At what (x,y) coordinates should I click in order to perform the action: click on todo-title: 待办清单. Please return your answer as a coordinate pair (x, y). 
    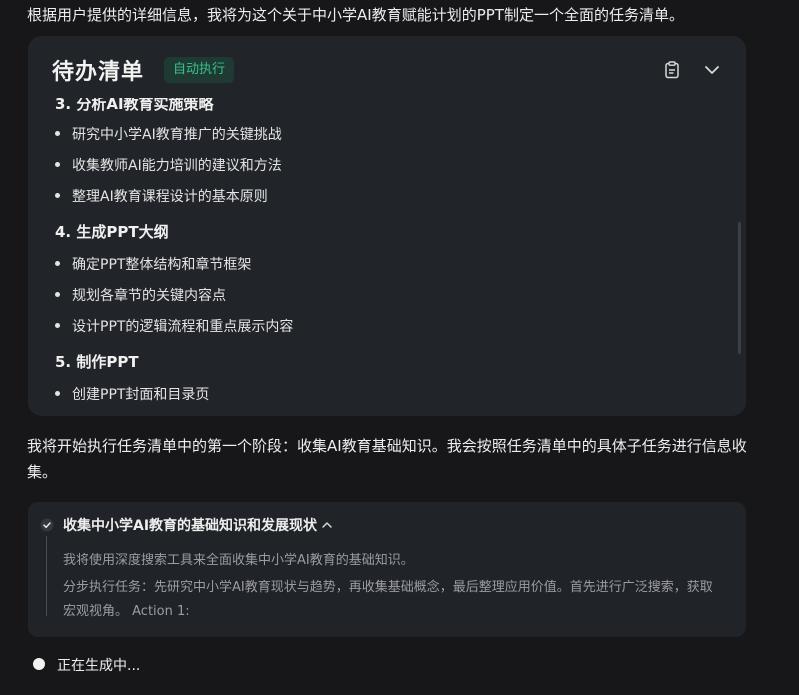
    Looking at the image, I should click on (98, 72).